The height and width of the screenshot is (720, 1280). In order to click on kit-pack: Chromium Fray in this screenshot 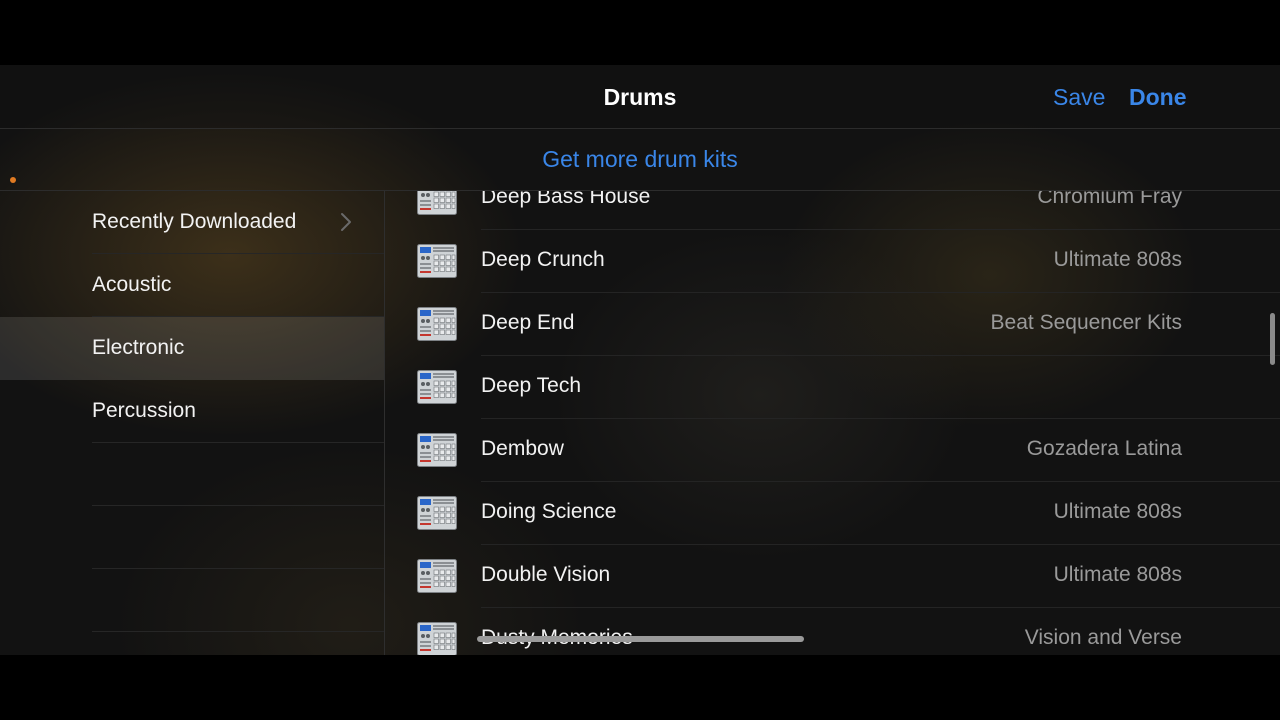, I will do `click(1109, 199)`.